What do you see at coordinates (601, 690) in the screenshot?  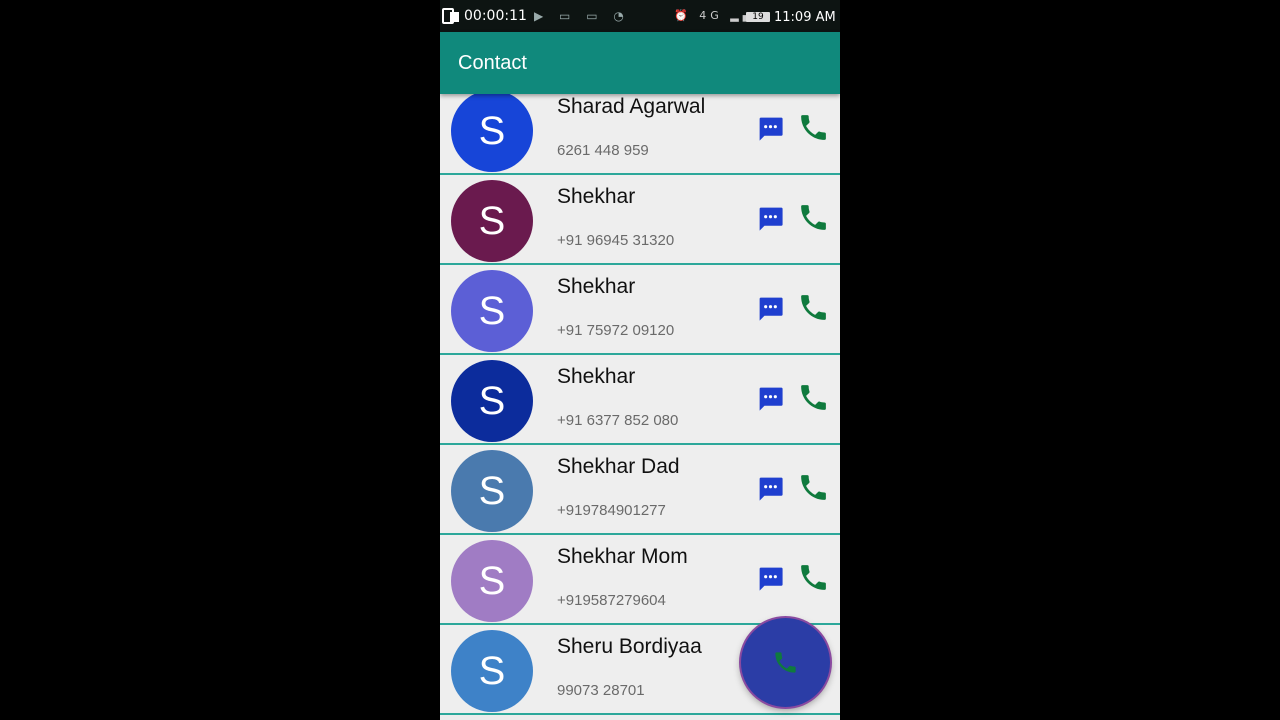 I see `contact-phone-number: 99073 28701` at bounding box center [601, 690].